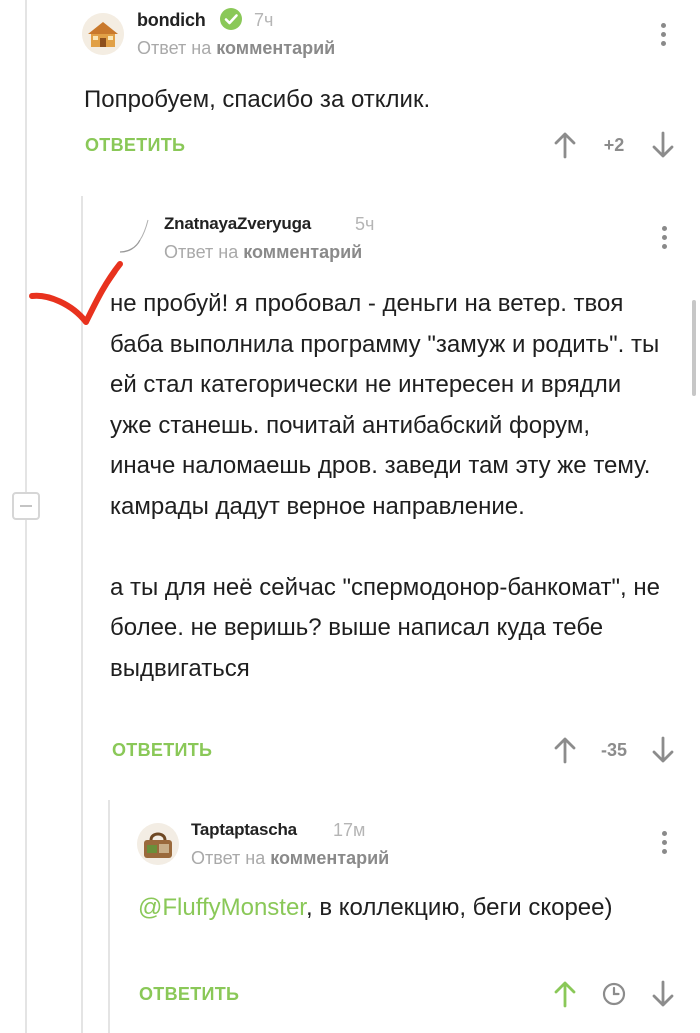 The height and width of the screenshot is (1033, 700). I want to click on username: Taptaptascha, so click(244, 830).